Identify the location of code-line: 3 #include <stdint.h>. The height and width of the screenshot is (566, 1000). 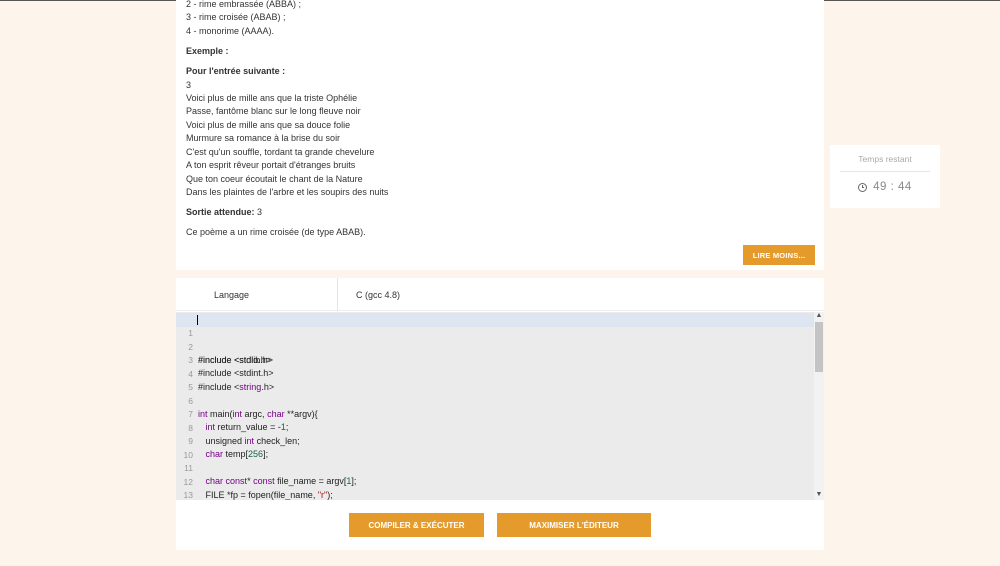
(496, 359).